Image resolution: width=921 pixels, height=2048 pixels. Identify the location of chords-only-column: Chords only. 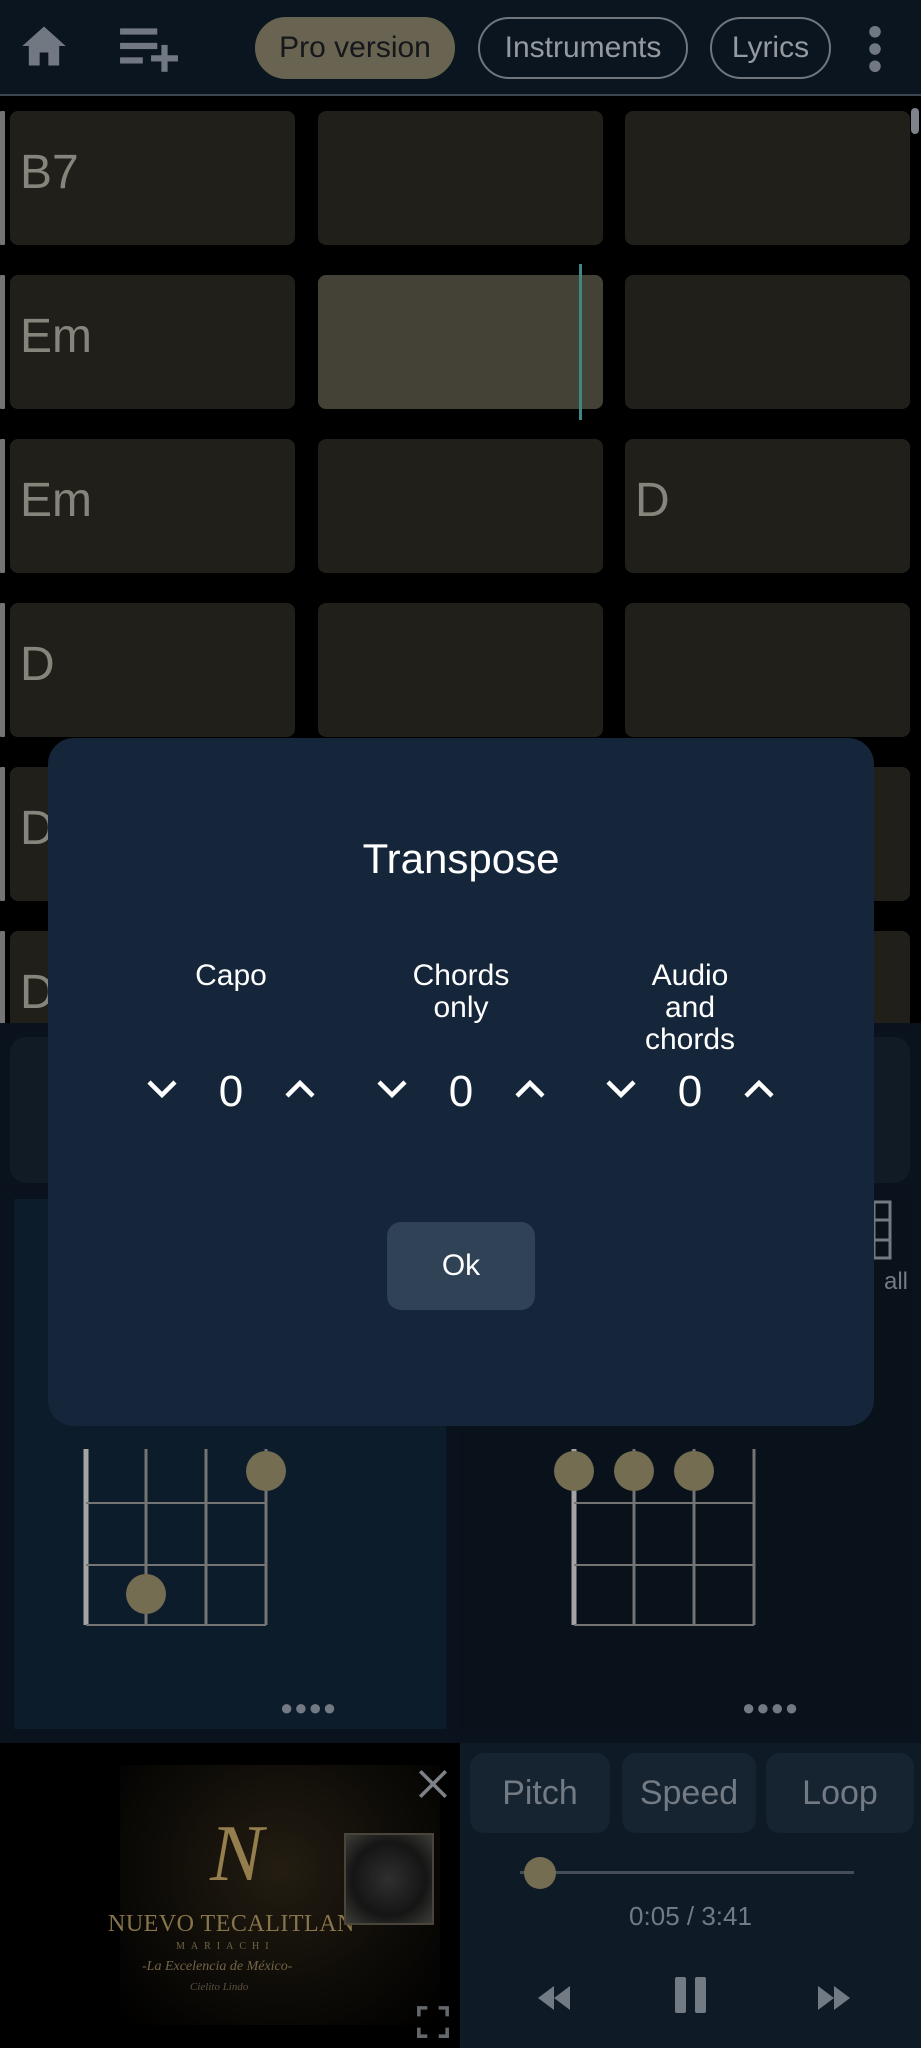
(461, 992).